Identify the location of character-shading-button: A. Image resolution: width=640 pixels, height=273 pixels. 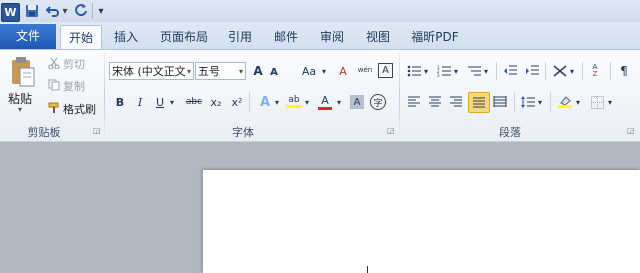
(357, 102).